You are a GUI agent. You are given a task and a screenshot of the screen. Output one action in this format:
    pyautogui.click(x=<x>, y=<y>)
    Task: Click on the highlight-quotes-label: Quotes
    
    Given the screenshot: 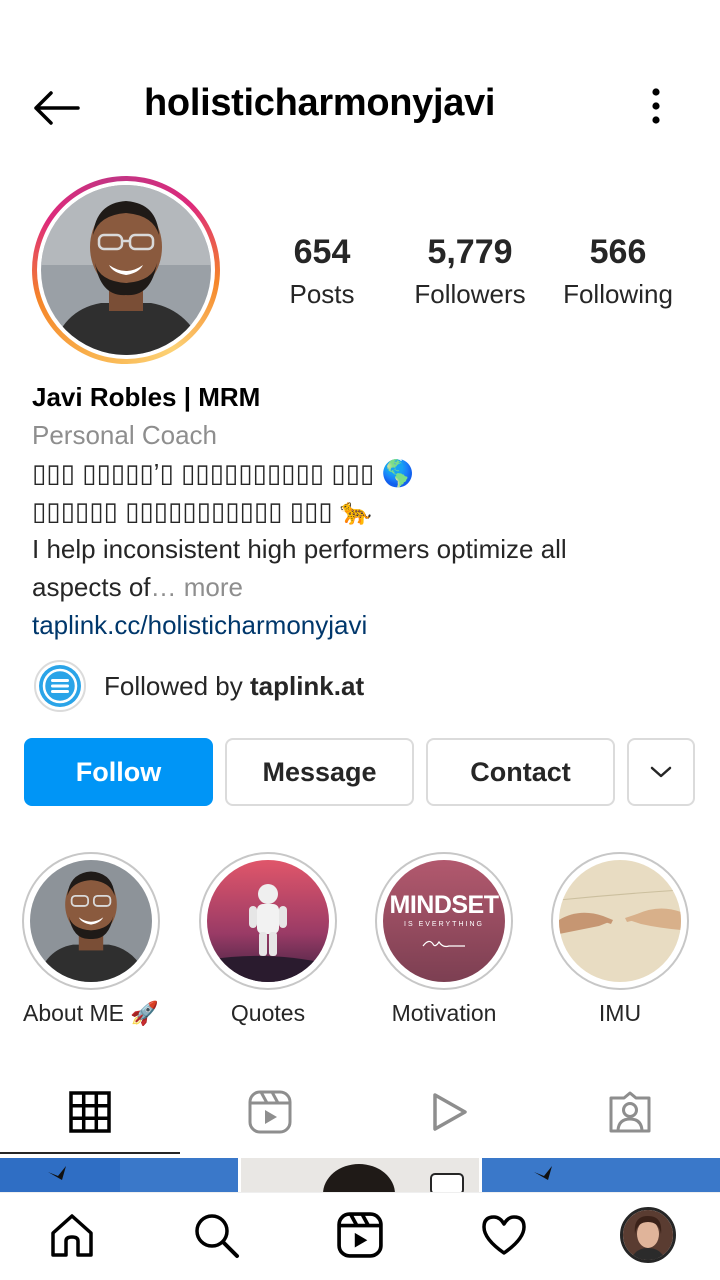 What is the action you would take?
    pyautogui.click(x=268, y=1013)
    